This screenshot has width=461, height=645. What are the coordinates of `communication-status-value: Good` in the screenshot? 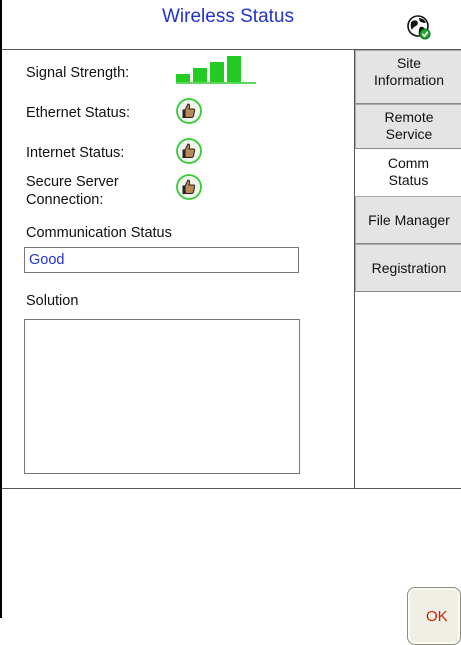 It's located at (47, 260).